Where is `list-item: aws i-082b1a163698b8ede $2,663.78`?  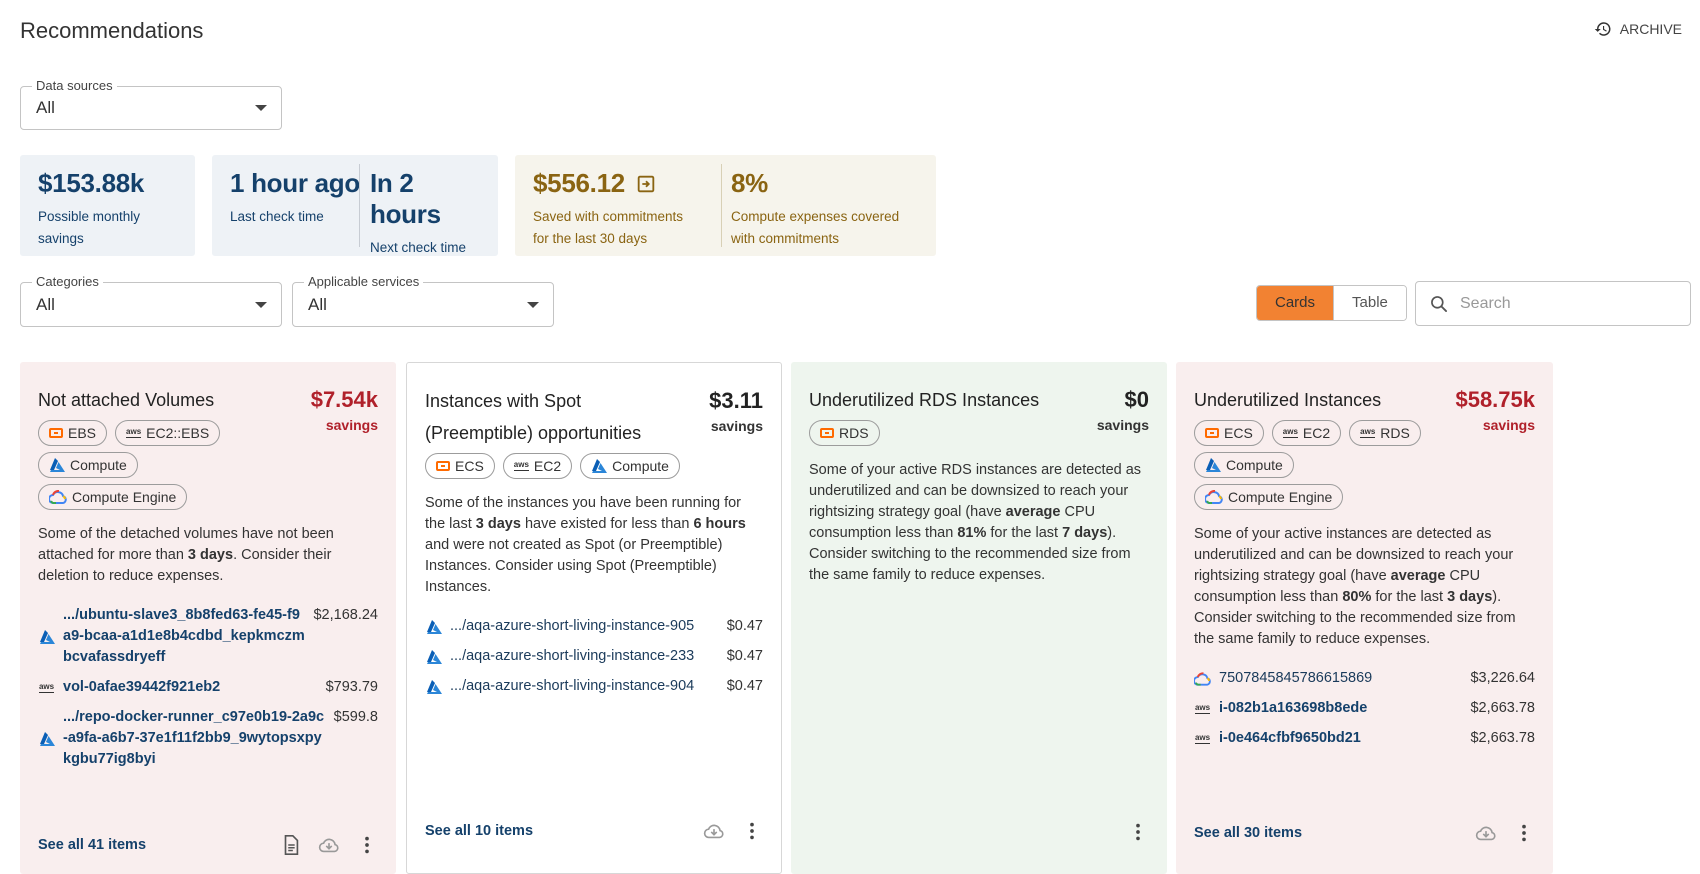 list-item: aws i-082b1a163698b8ede $2,663.78 is located at coordinates (1364, 708).